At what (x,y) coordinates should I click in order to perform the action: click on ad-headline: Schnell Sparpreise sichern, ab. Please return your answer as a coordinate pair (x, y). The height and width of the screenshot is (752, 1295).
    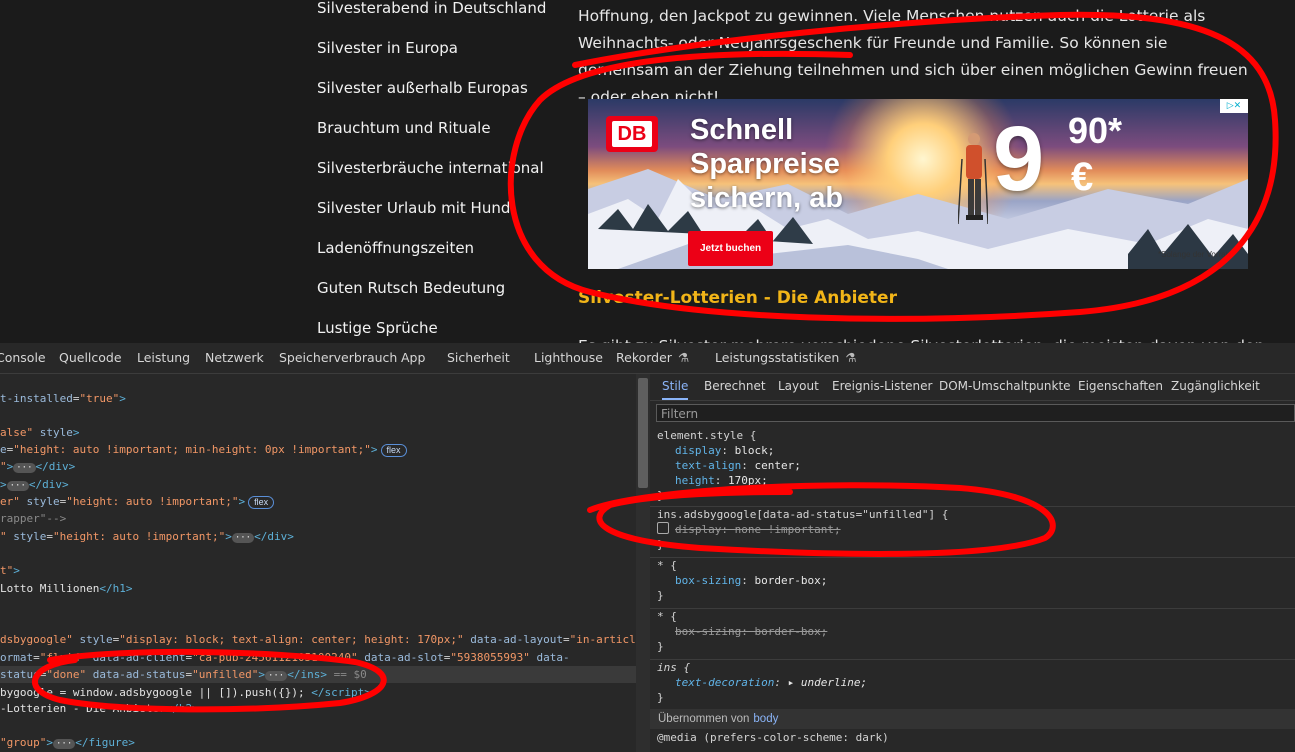
    Looking at the image, I should click on (767, 164).